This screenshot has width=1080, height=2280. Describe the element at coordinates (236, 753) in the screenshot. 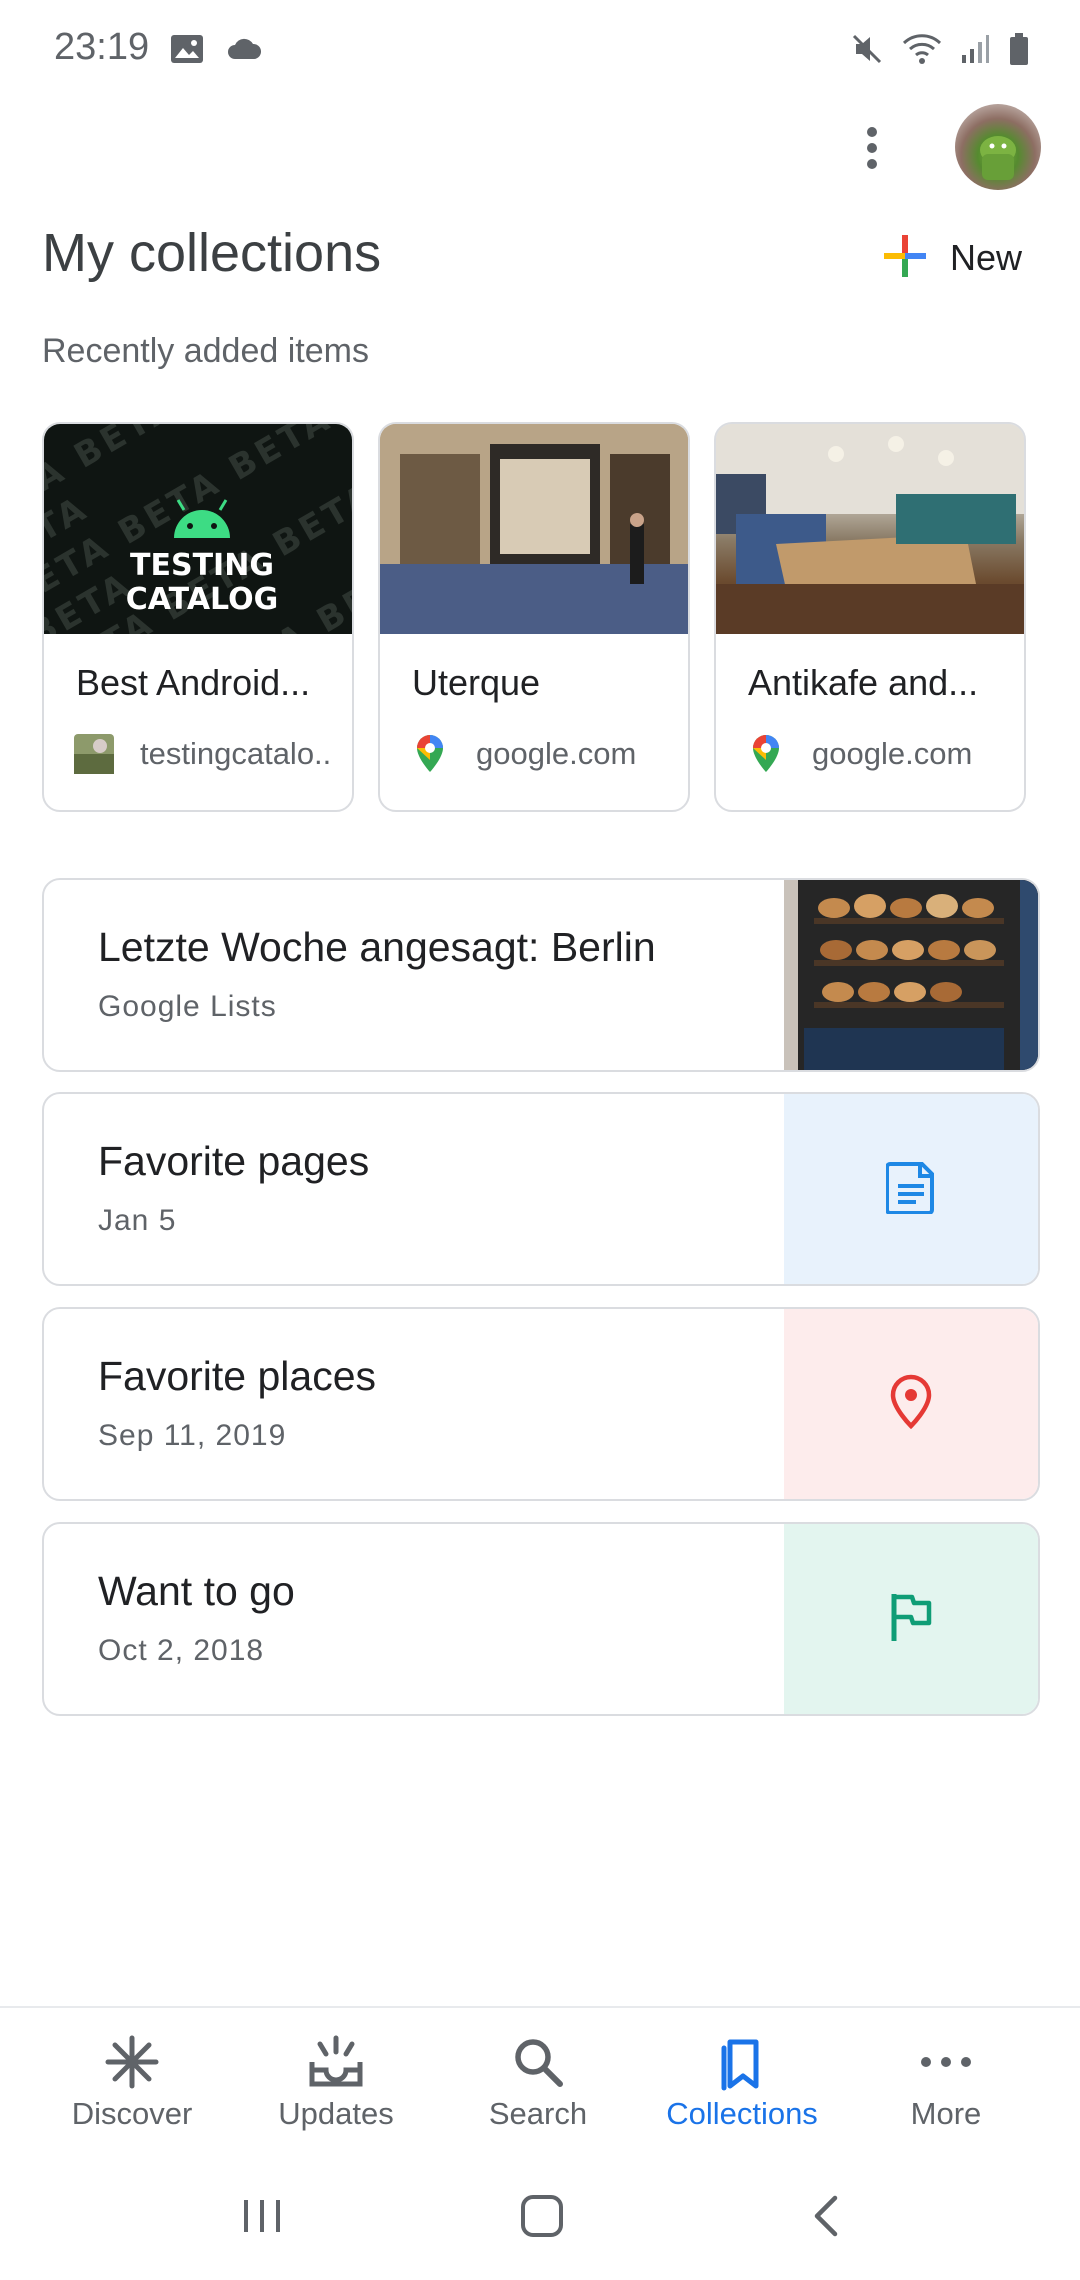

I see `recent-card-source-text: testingcatalo..` at that location.